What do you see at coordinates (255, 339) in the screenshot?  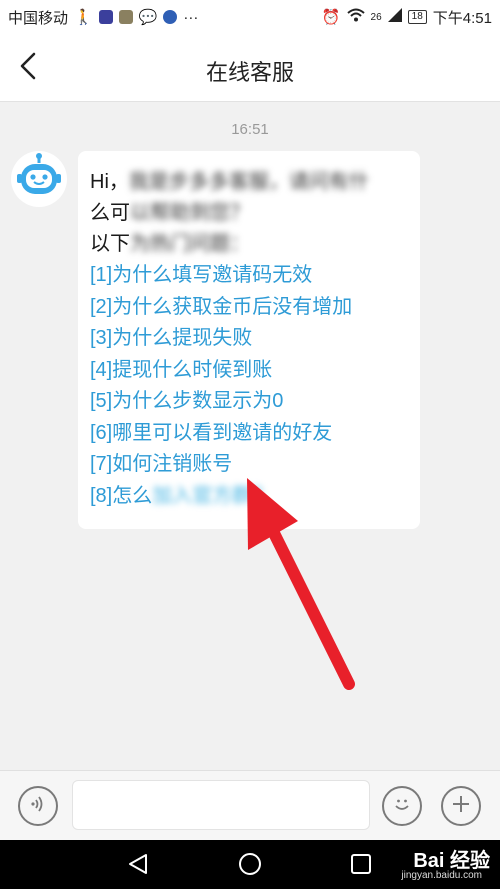 I see `faq-link-3: [3]为什么提现失败` at bounding box center [255, 339].